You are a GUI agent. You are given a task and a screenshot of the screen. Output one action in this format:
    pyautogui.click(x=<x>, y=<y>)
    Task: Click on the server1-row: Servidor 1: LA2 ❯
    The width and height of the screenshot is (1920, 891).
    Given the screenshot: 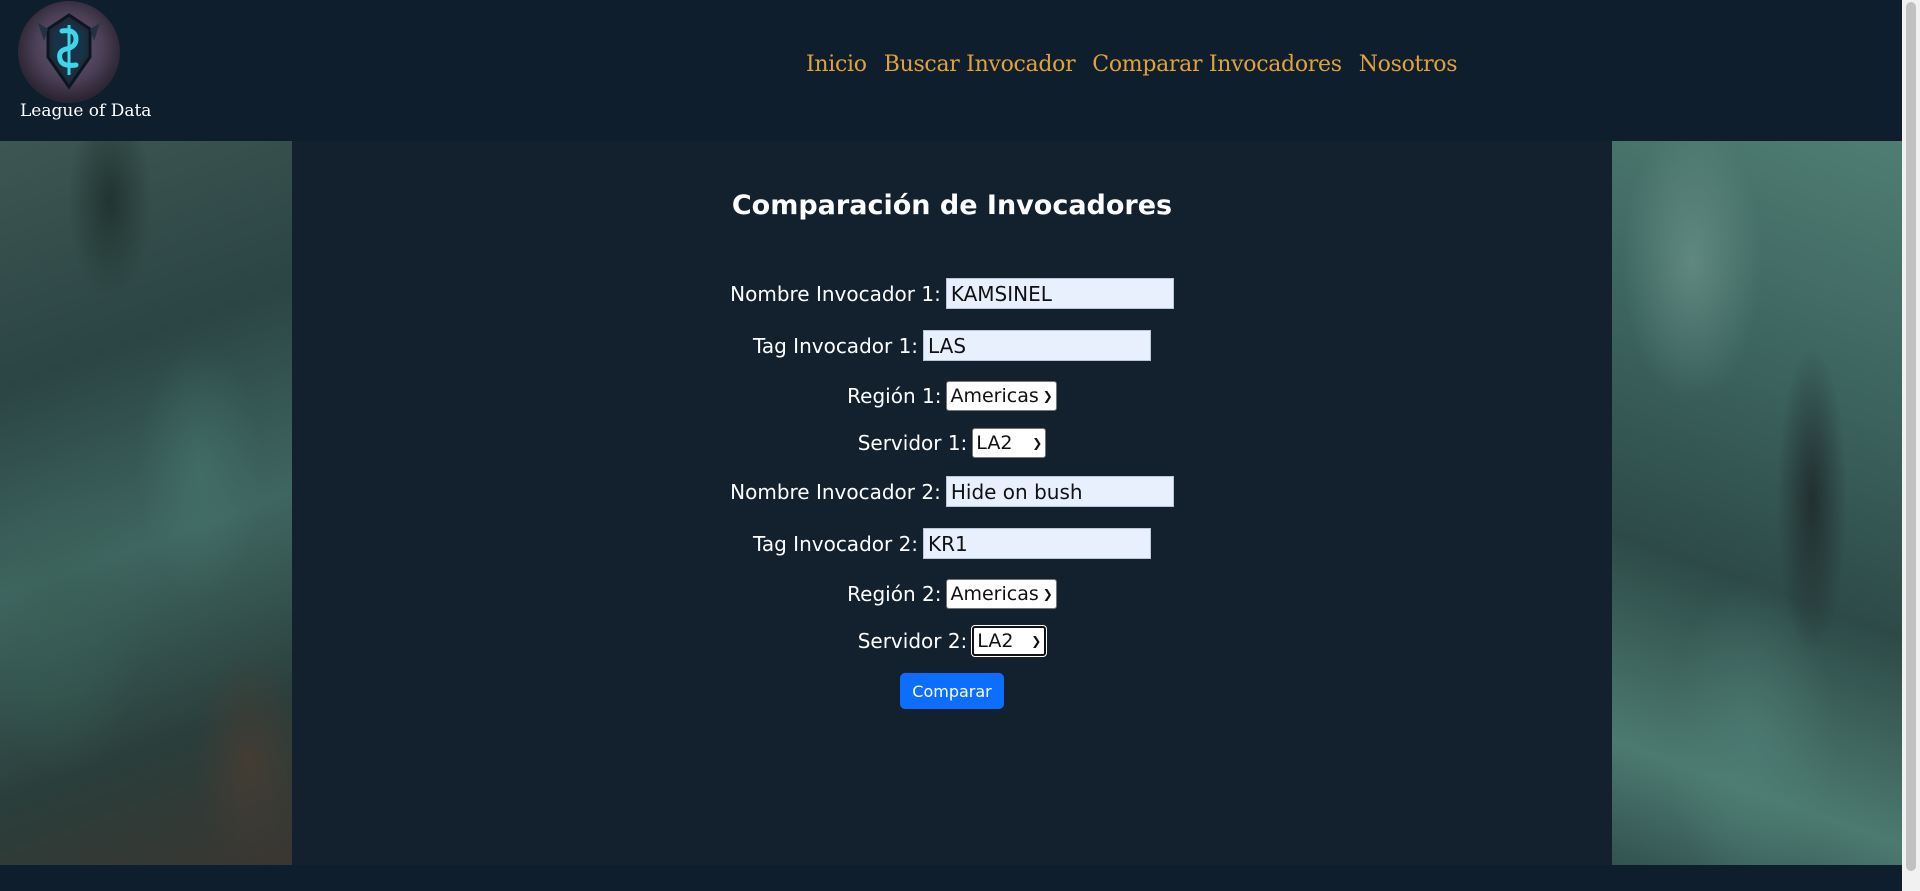 What is the action you would take?
    pyautogui.click(x=952, y=443)
    